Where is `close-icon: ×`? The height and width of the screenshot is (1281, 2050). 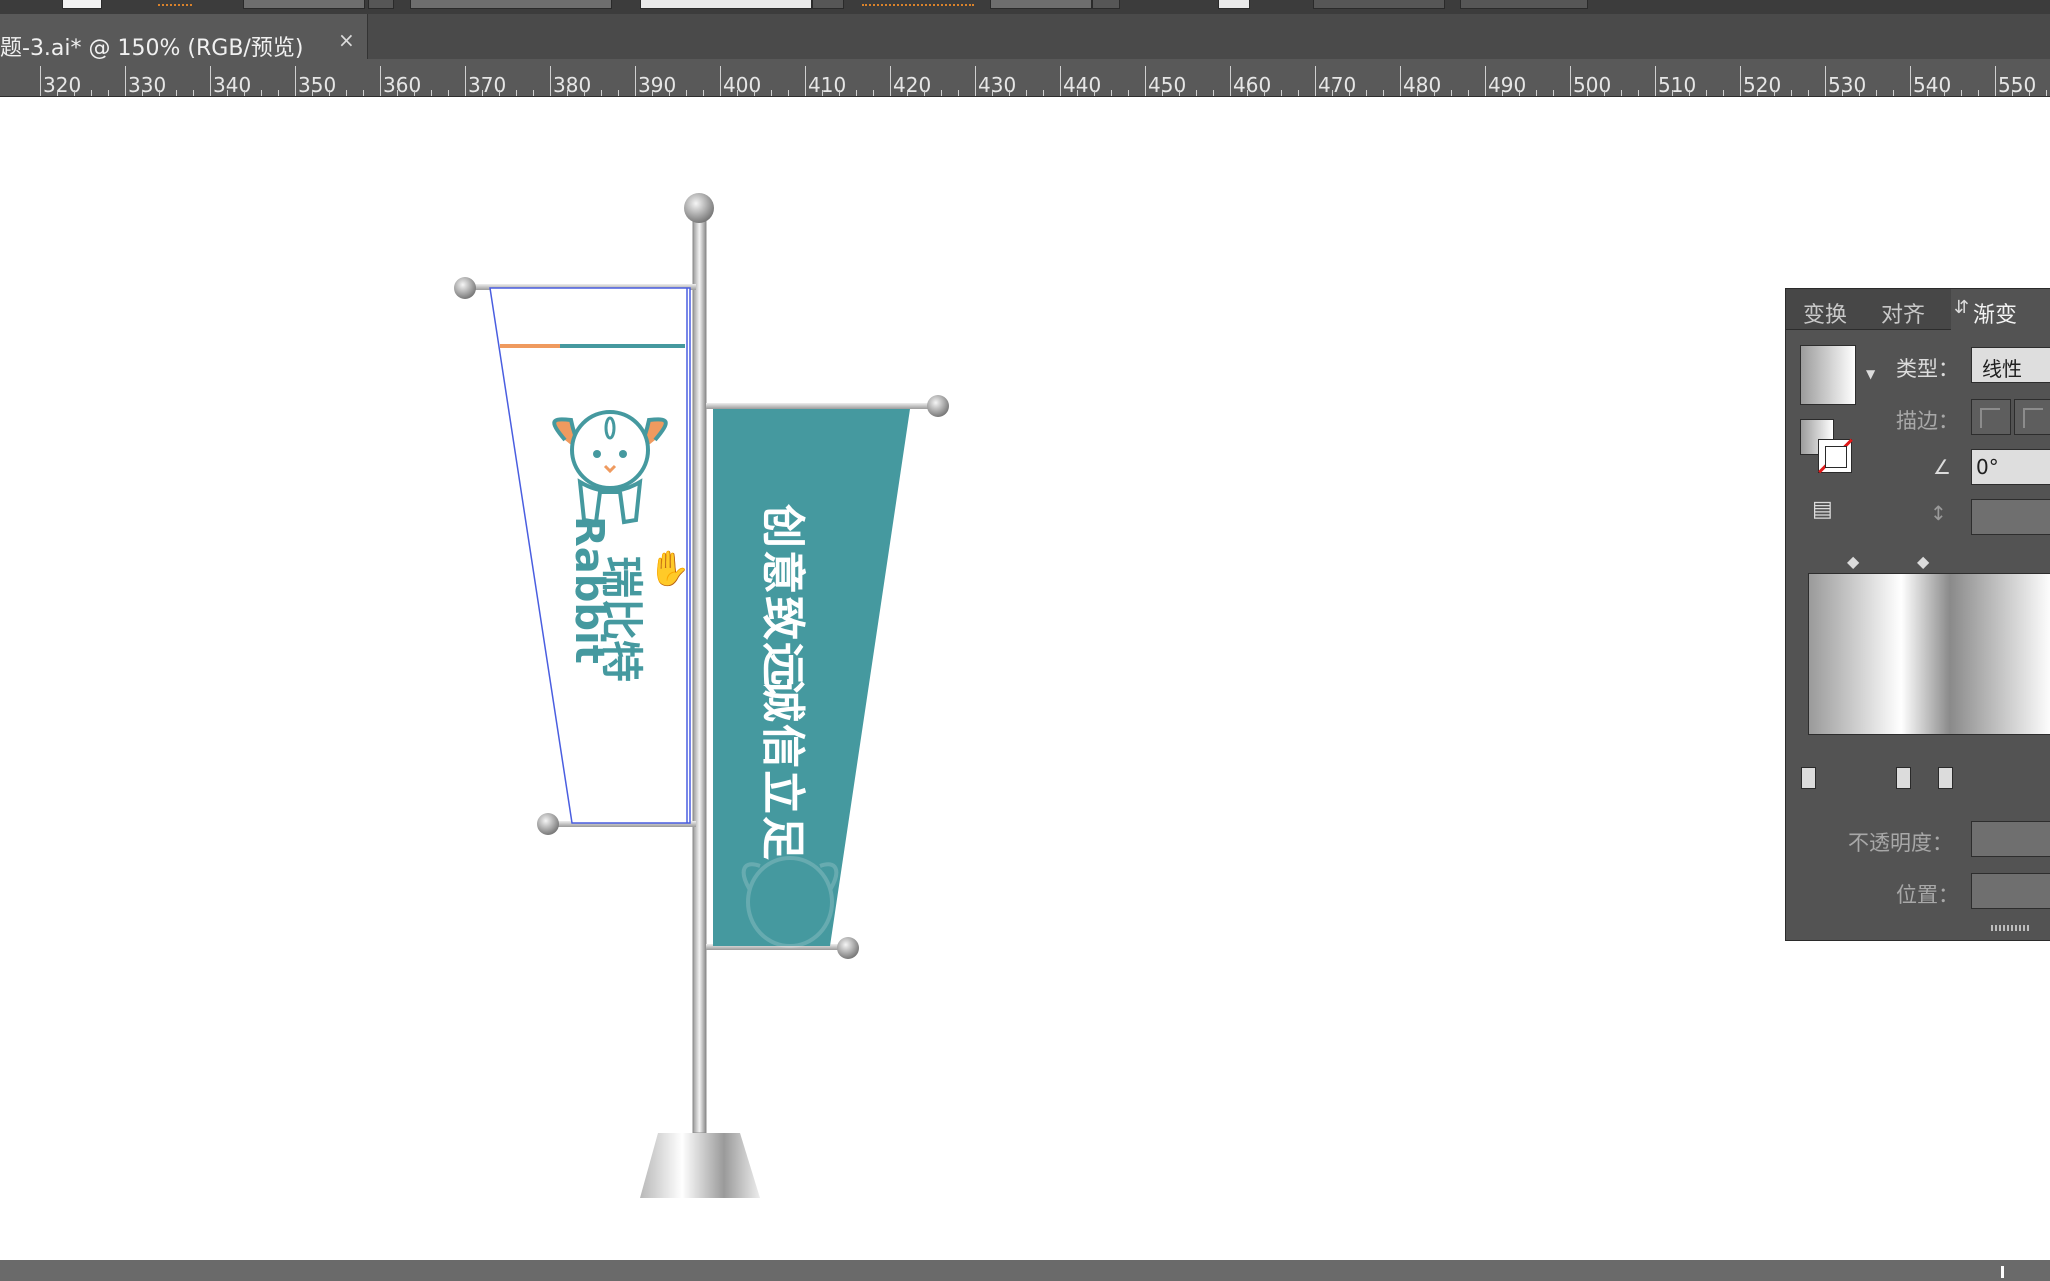 close-icon: × is located at coordinates (346, 40).